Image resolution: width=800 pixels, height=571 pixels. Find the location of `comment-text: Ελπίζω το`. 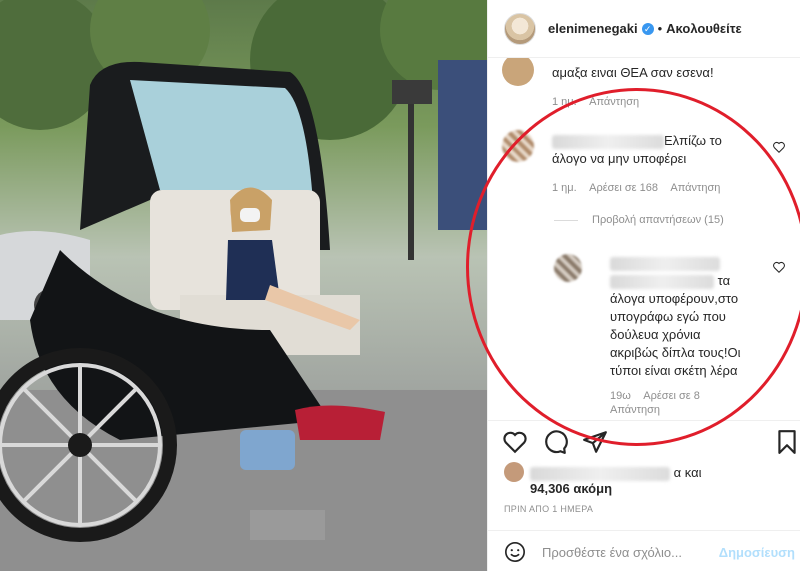

comment-text: Ελπίζω το is located at coordinates (637, 141).